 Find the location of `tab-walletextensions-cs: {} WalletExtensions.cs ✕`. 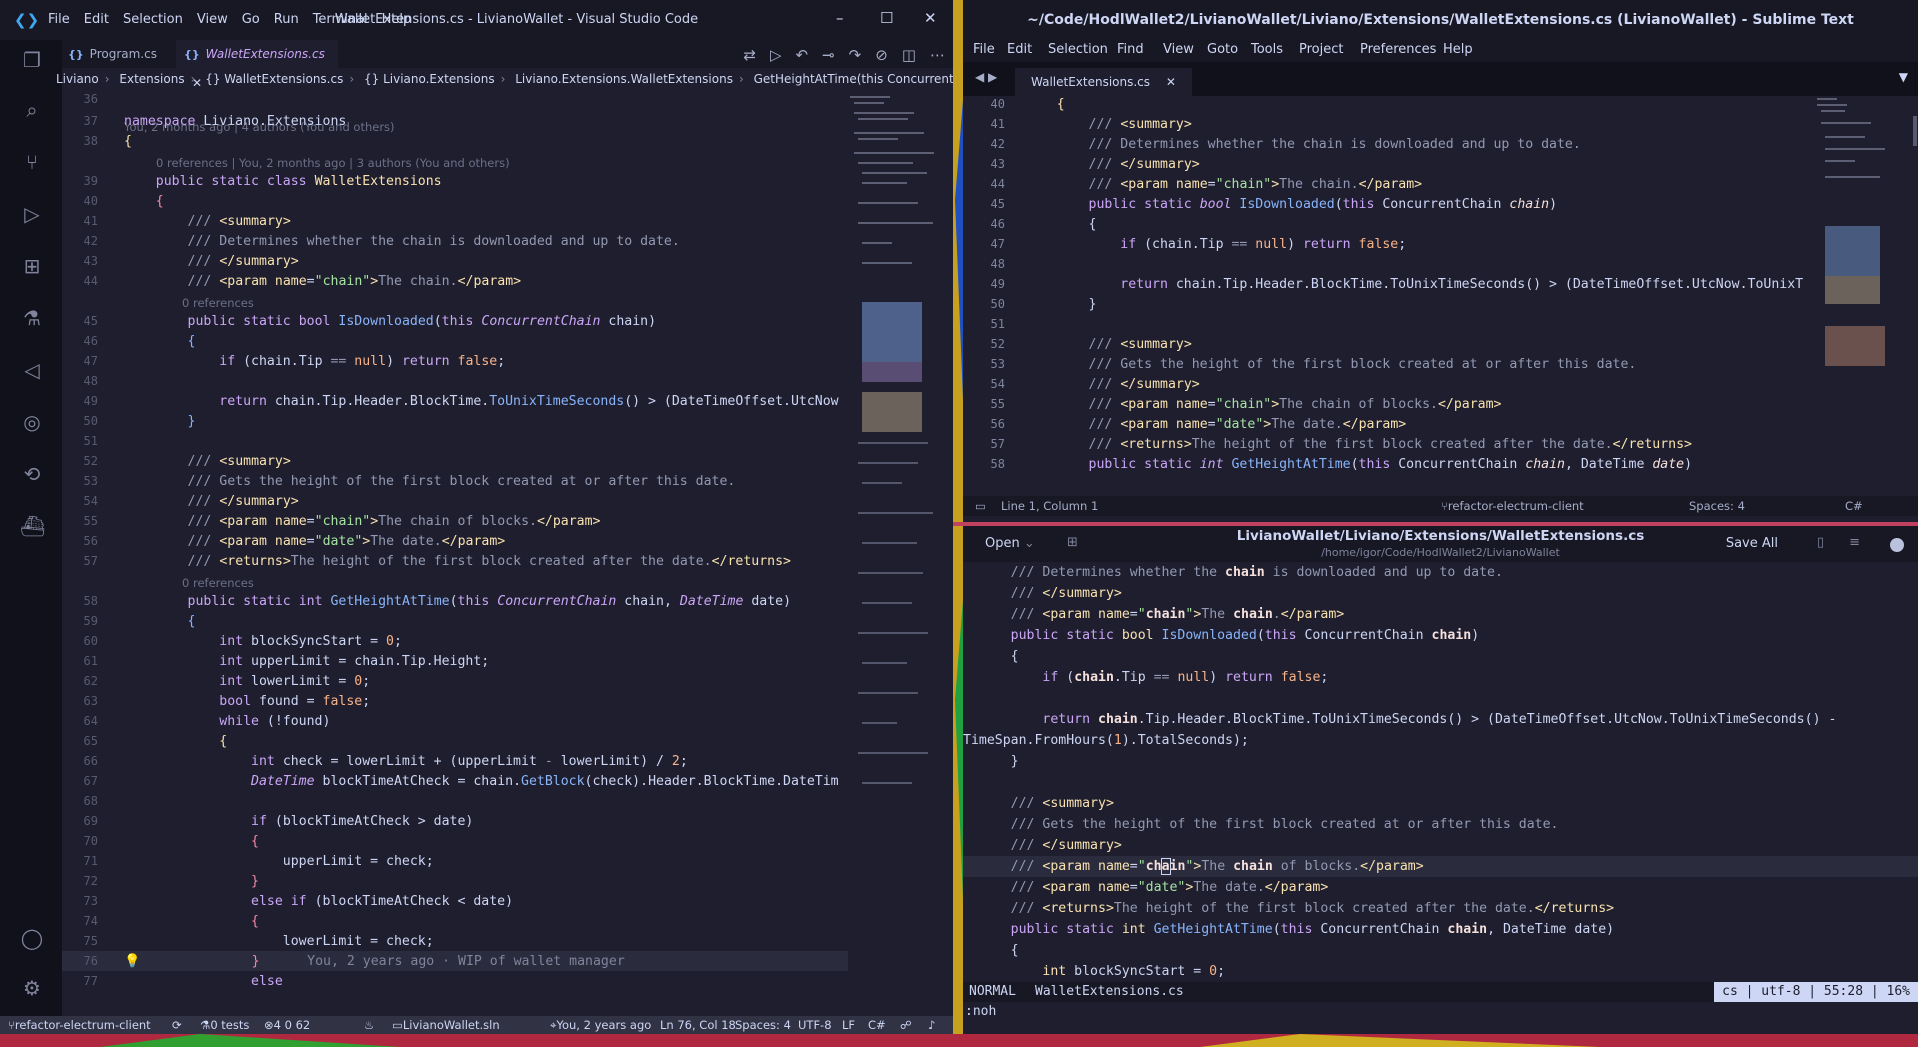

tab-walletextensions-cs: {} WalletExtensions.cs ✕ is located at coordinates (257, 65).